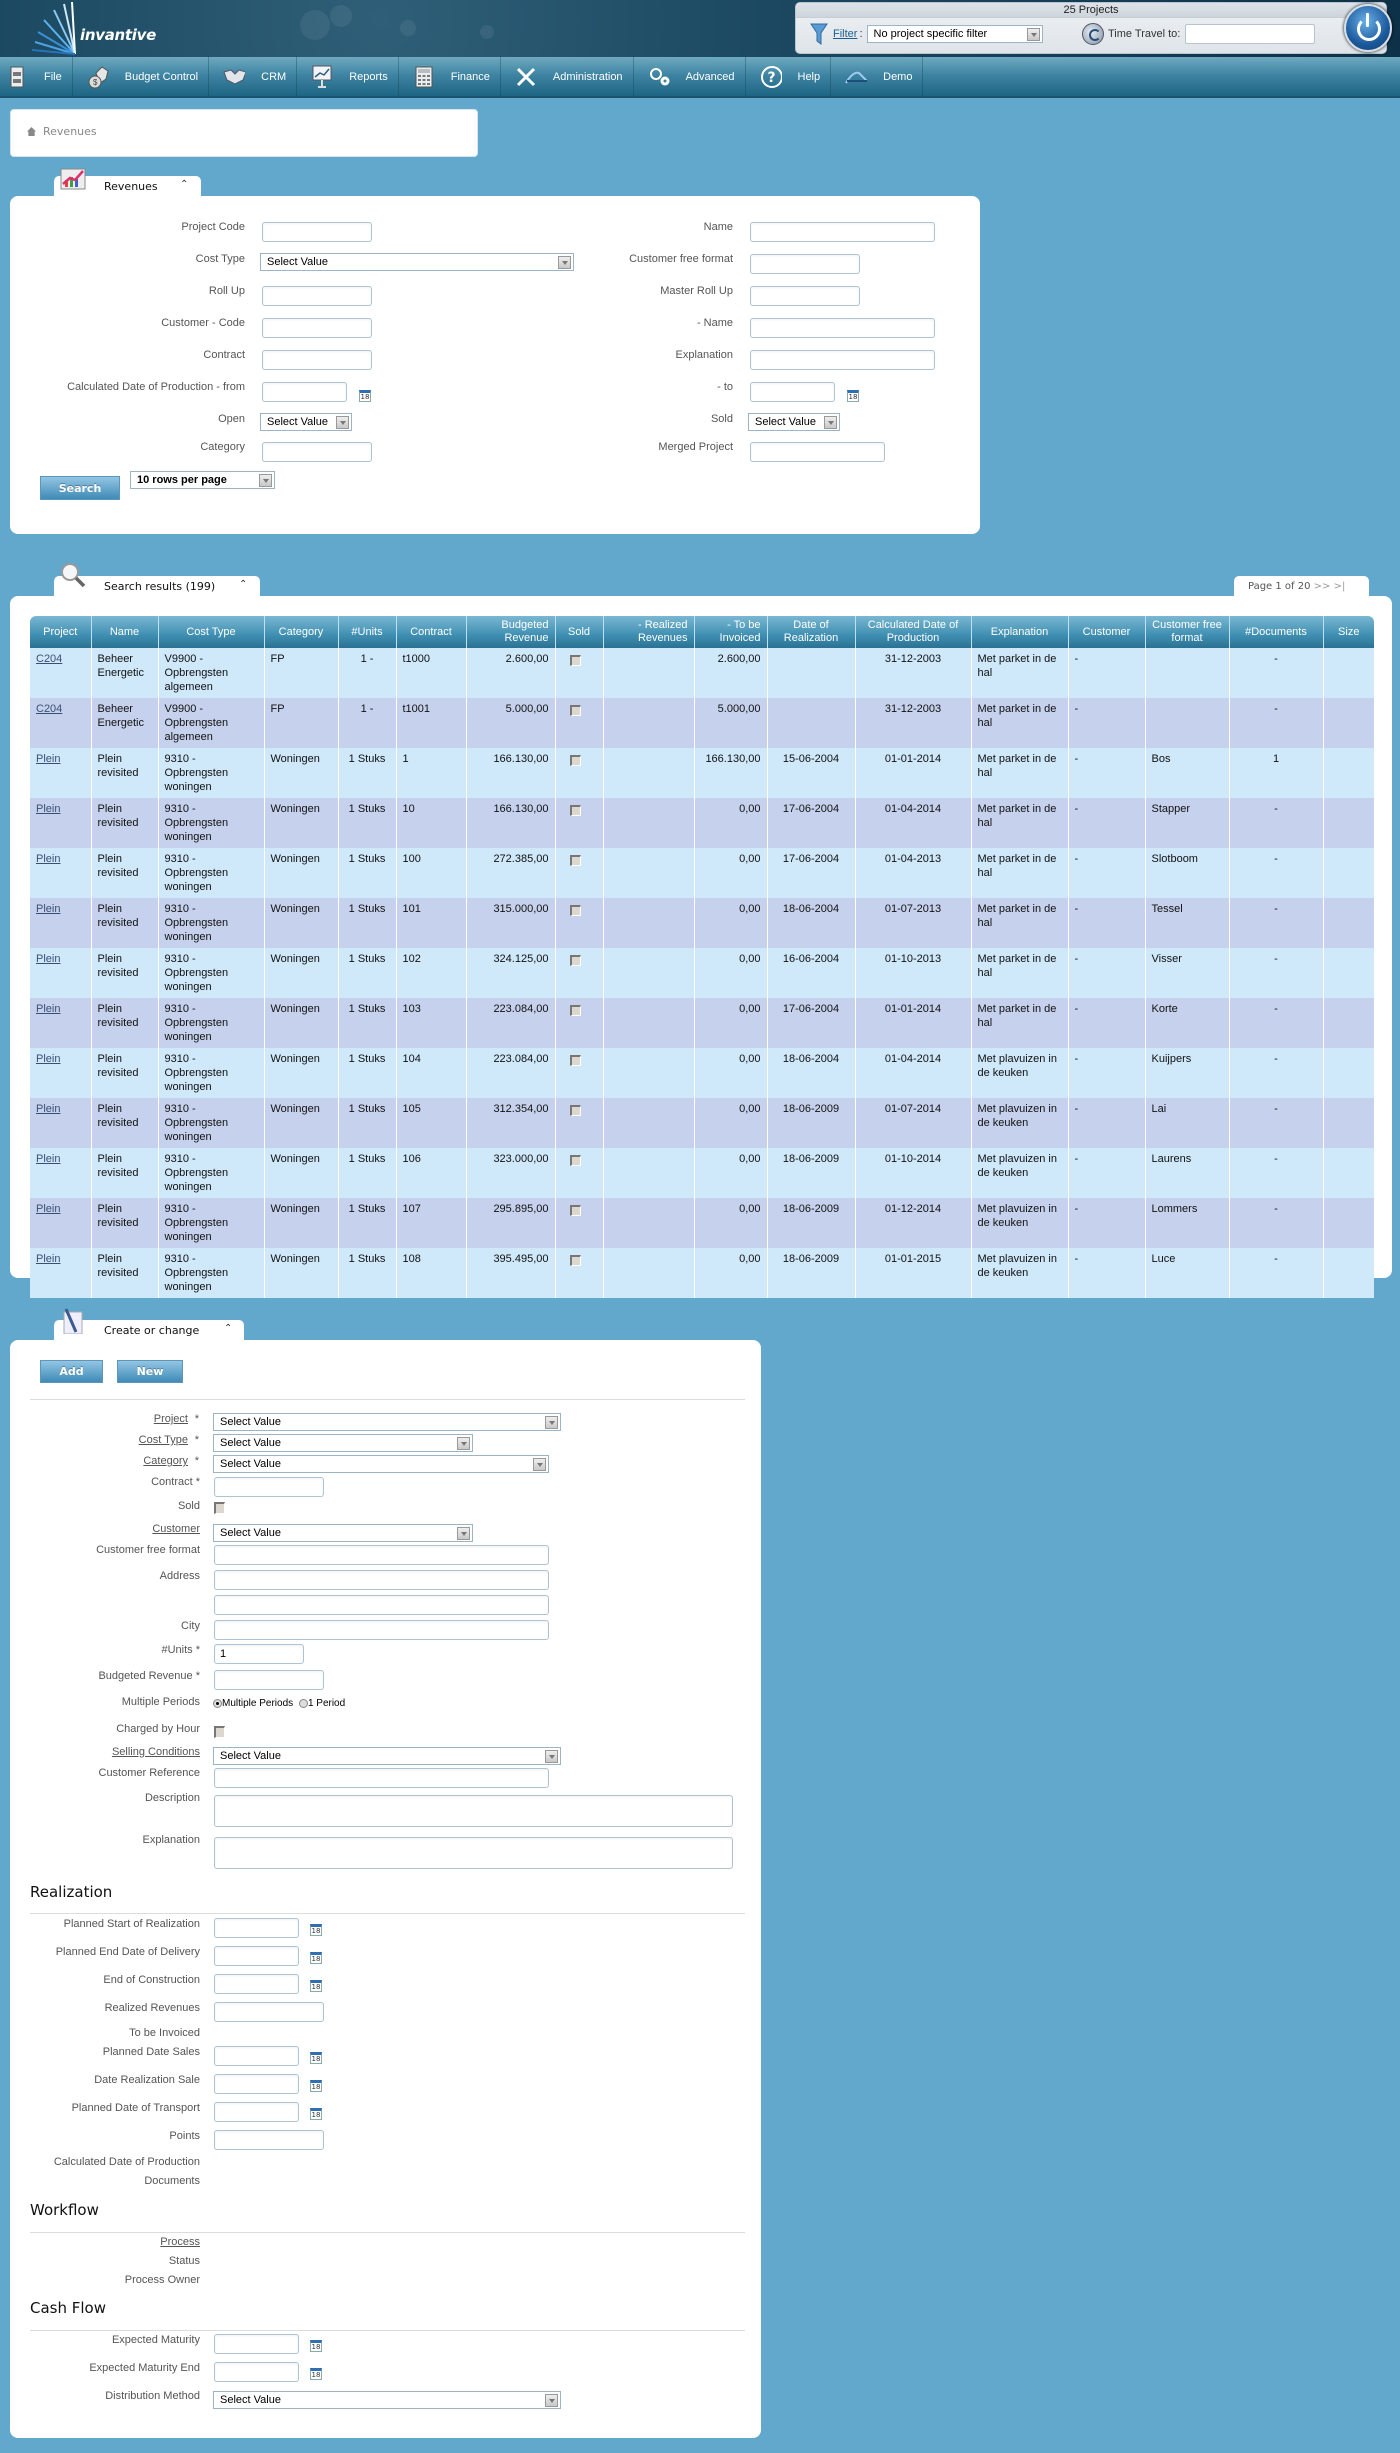  What do you see at coordinates (1368, 28) in the screenshot?
I see `logout-power-button` at bounding box center [1368, 28].